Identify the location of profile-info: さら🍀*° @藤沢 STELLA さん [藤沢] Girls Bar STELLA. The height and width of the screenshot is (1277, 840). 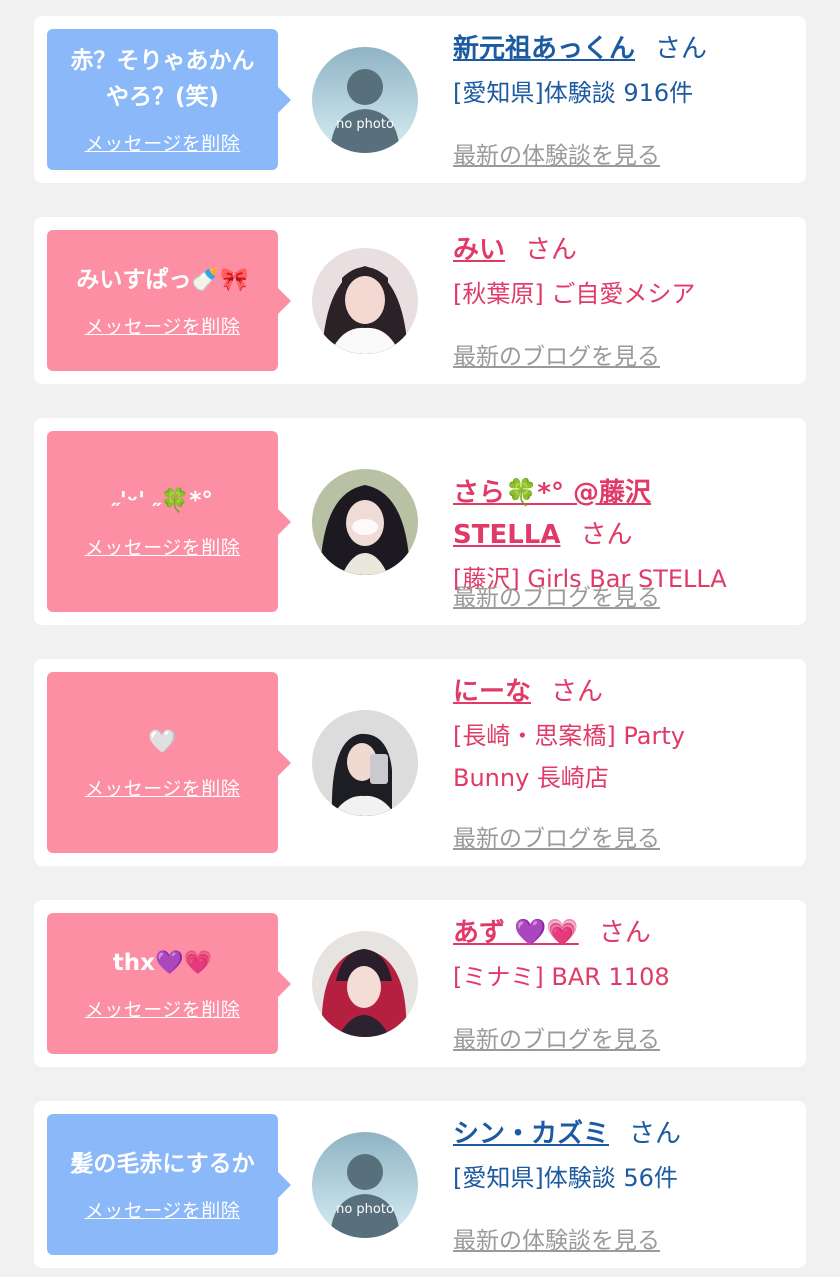
(624, 515).